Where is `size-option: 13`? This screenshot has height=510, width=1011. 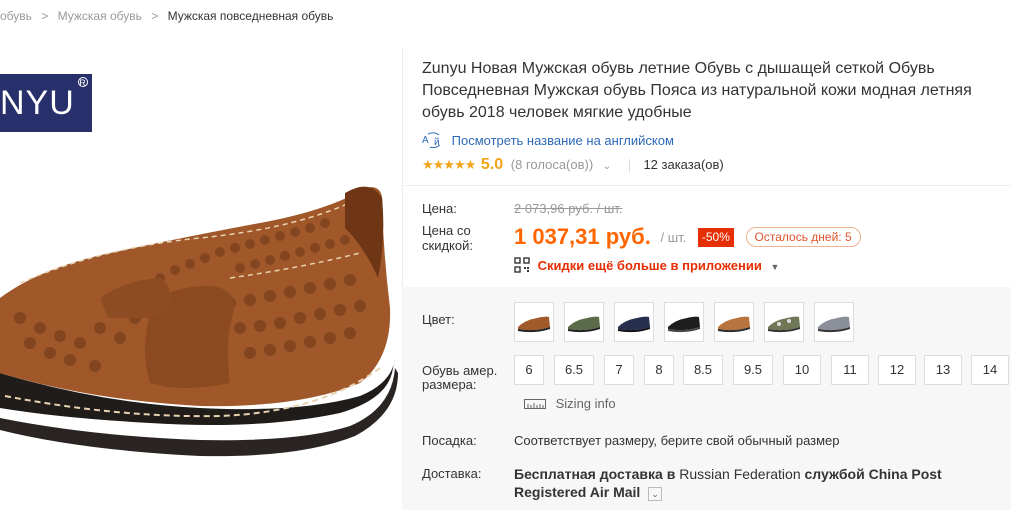 size-option: 13 is located at coordinates (943, 370).